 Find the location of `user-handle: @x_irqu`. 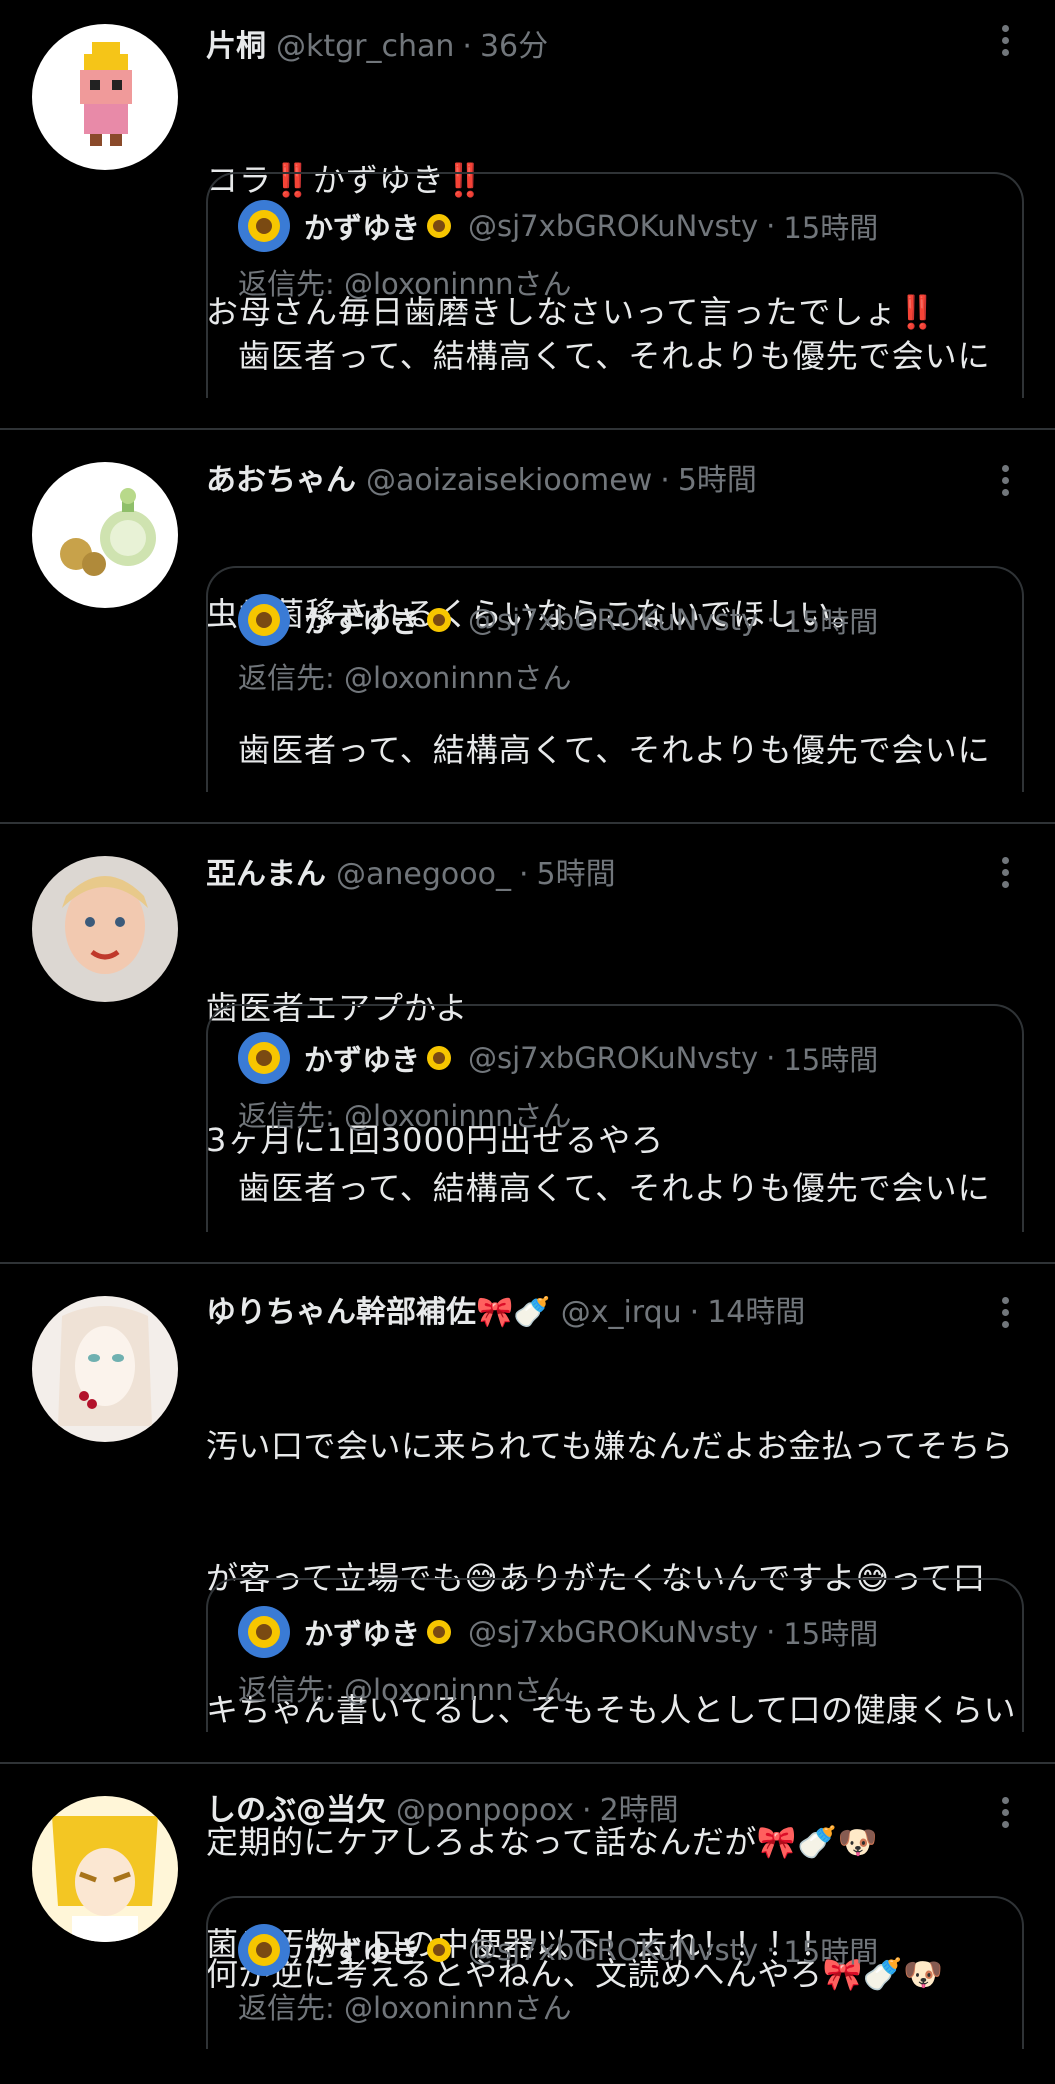

user-handle: @x_irqu is located at coordinates (621, 1313).